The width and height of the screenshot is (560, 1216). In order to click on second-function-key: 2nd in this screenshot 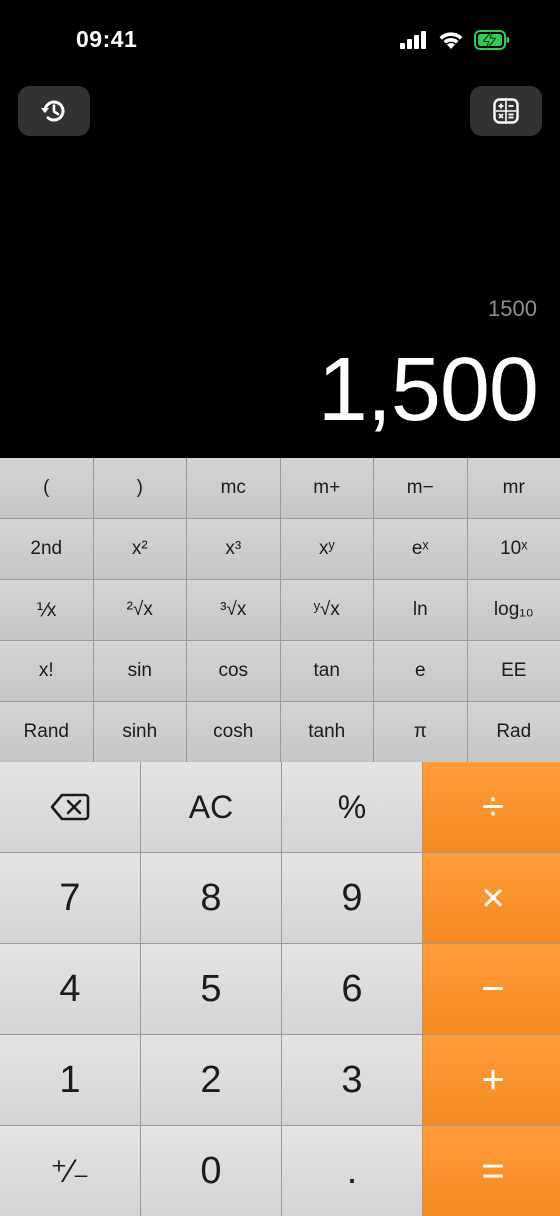, I will do `click(46, 549)`.